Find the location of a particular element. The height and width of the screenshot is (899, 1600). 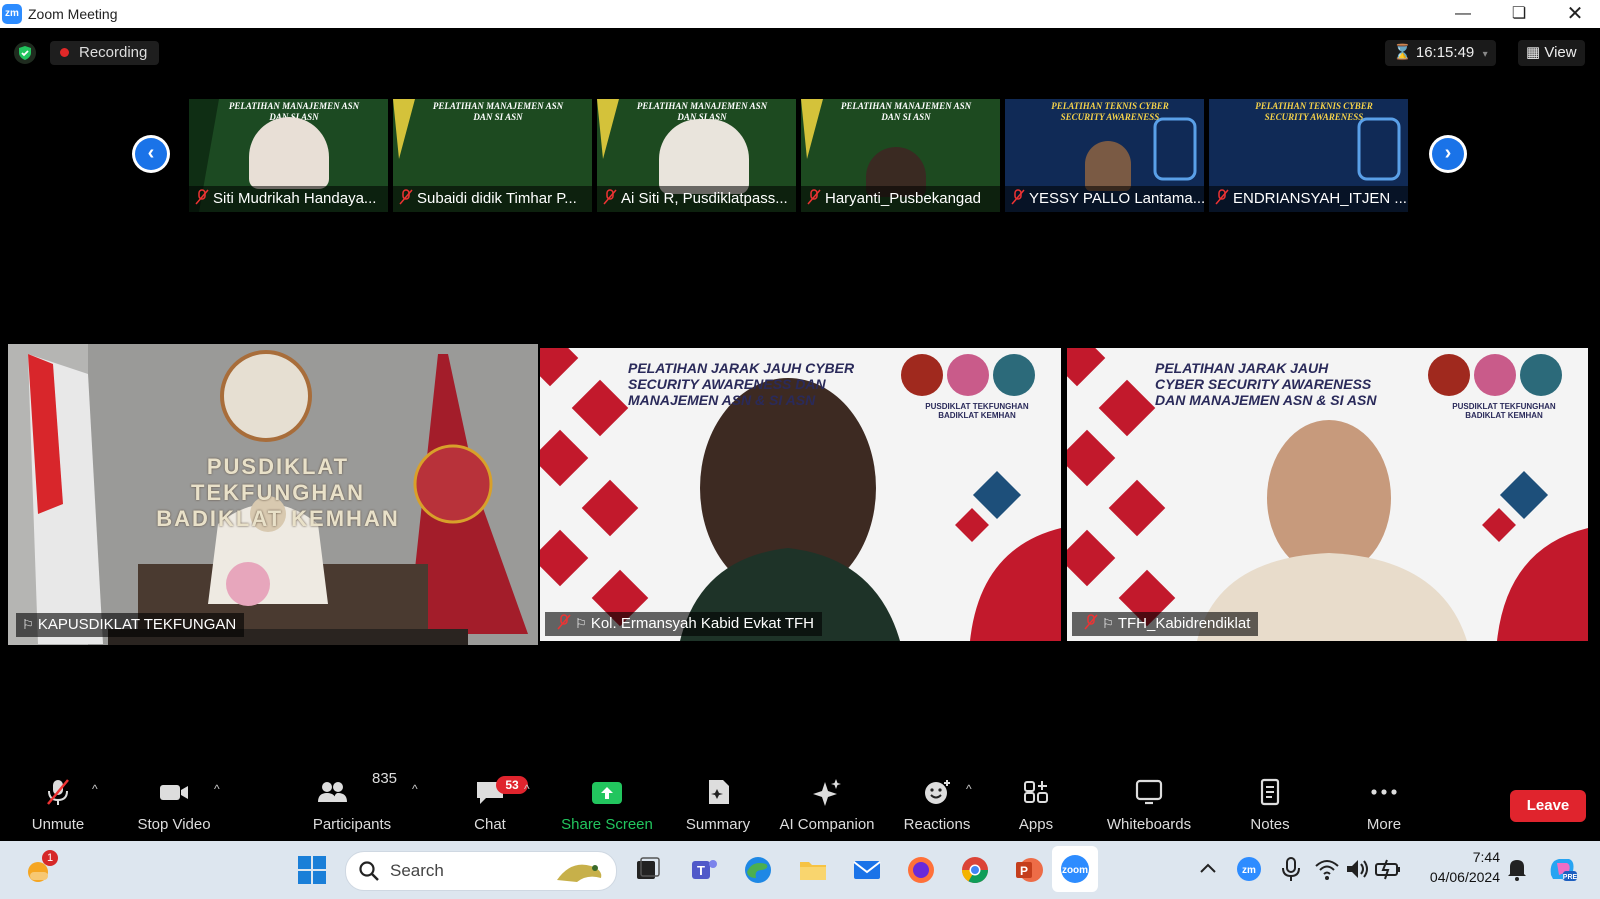

apps-icon is located at coordinates (1036, 792).